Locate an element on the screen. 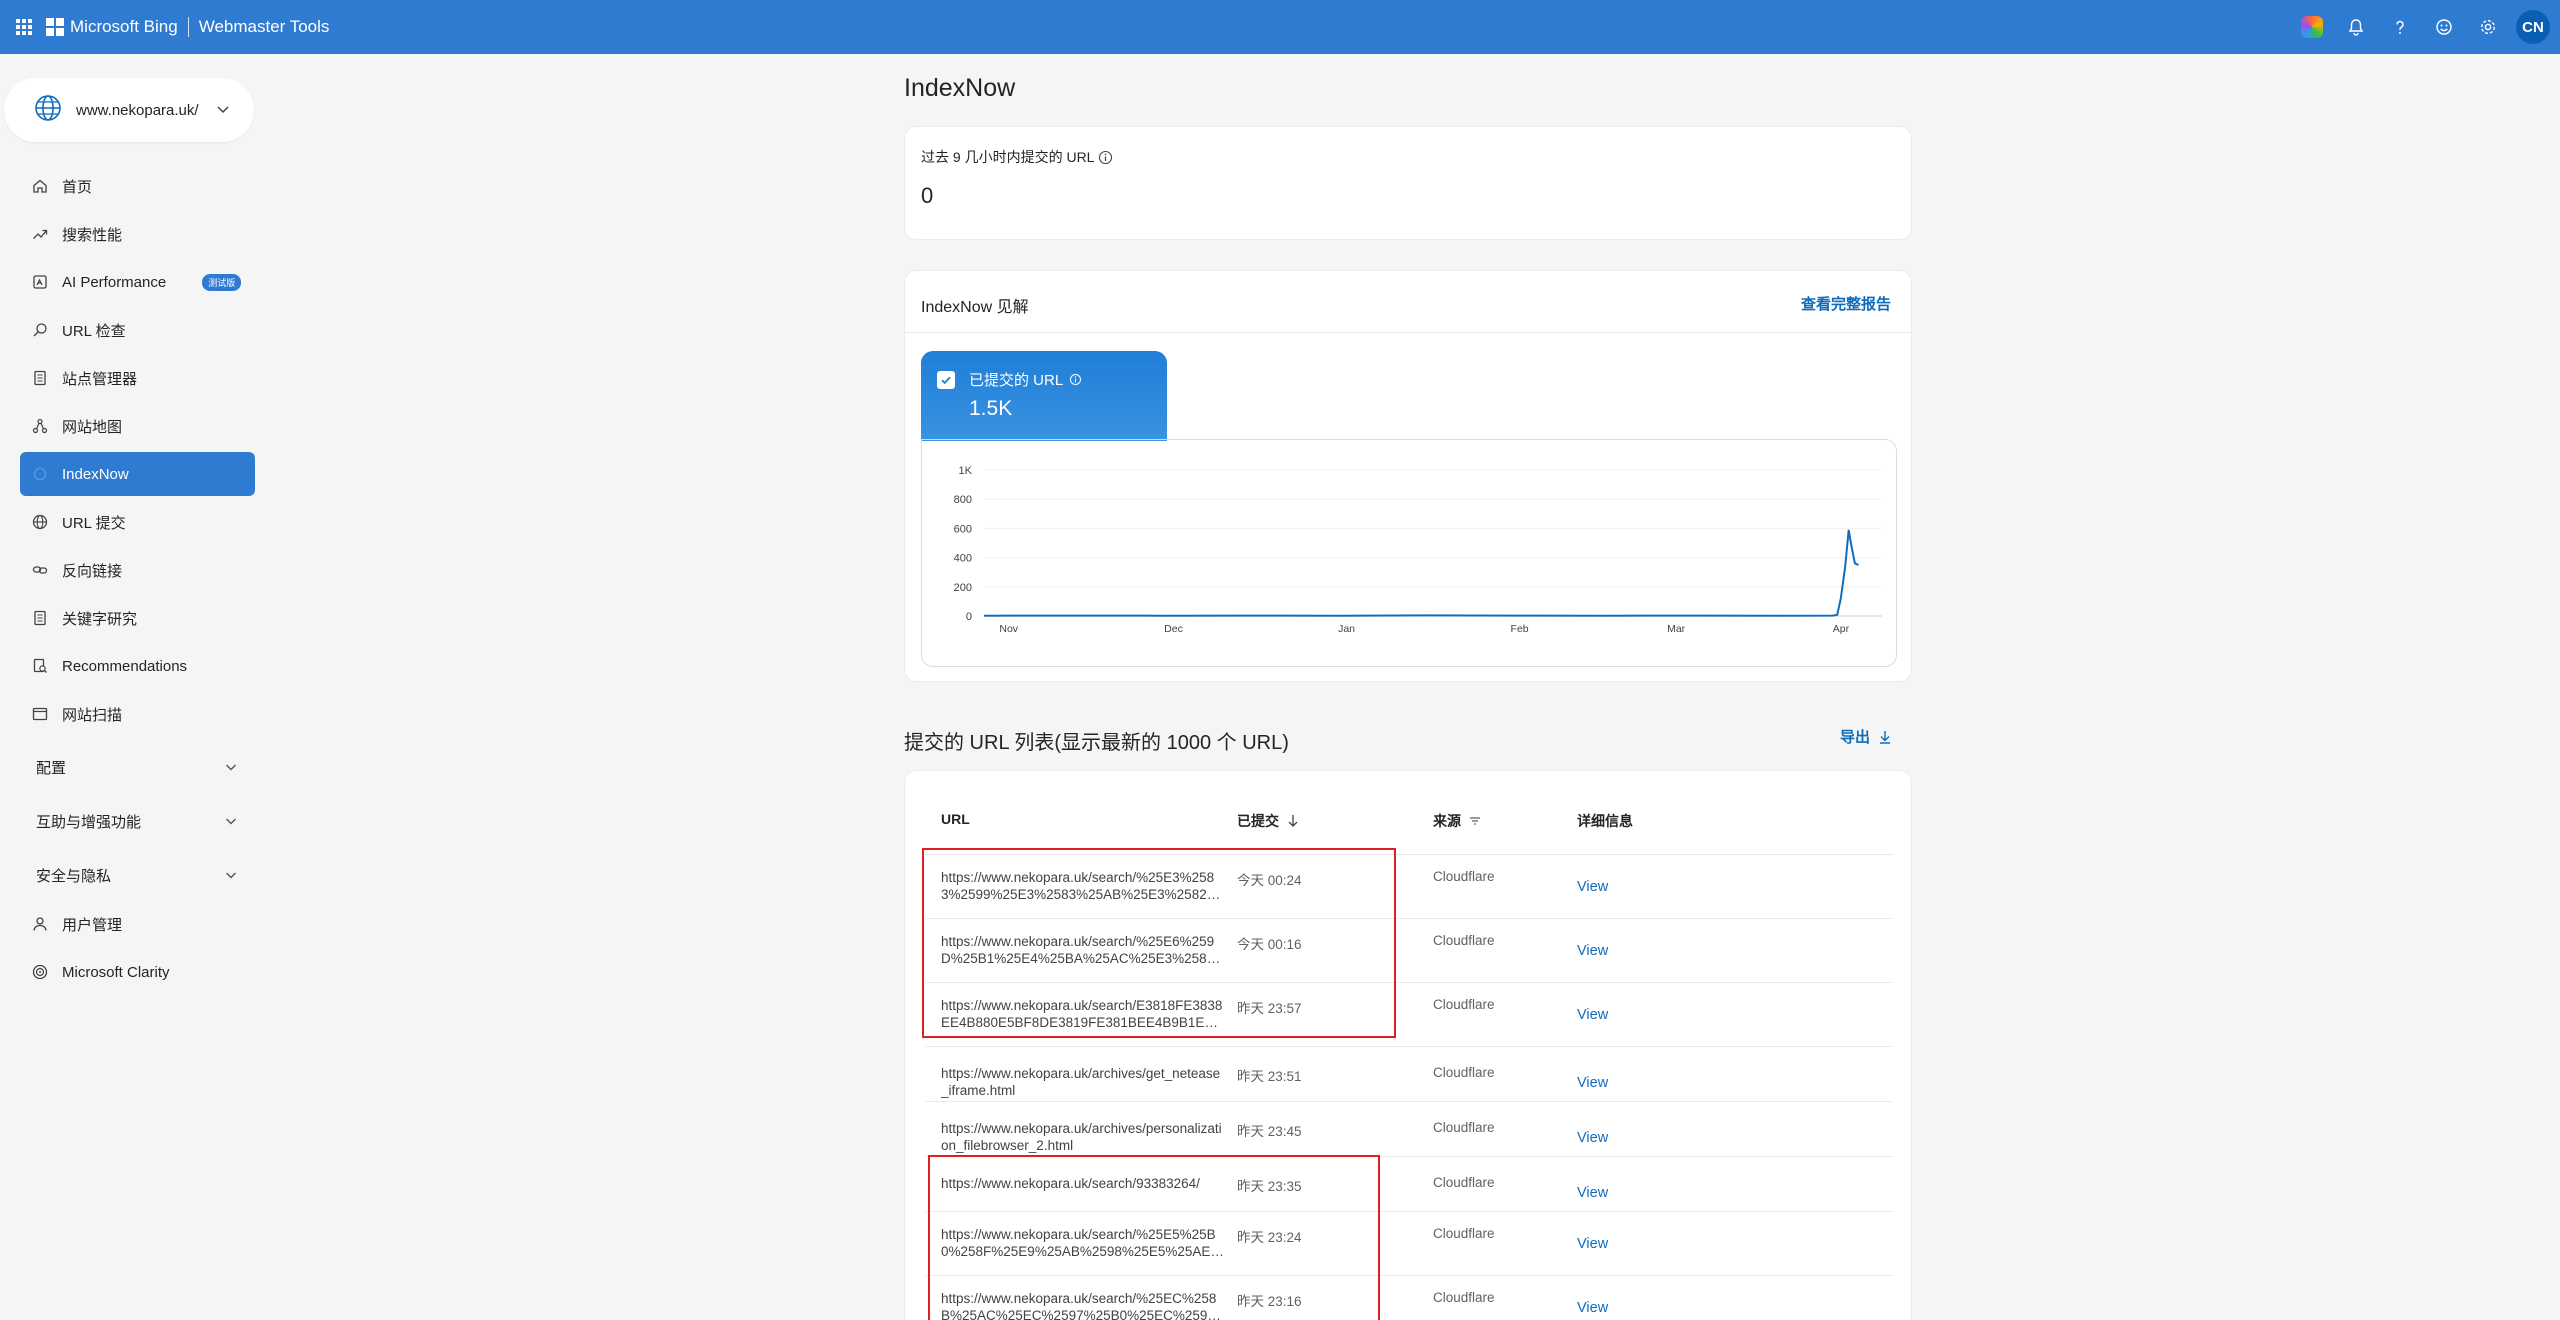 The image size is (2560, 1320). recent-submissions-card: 过去 9 几小时内提交的 URL 0 is located at coordinates (1408, 183).